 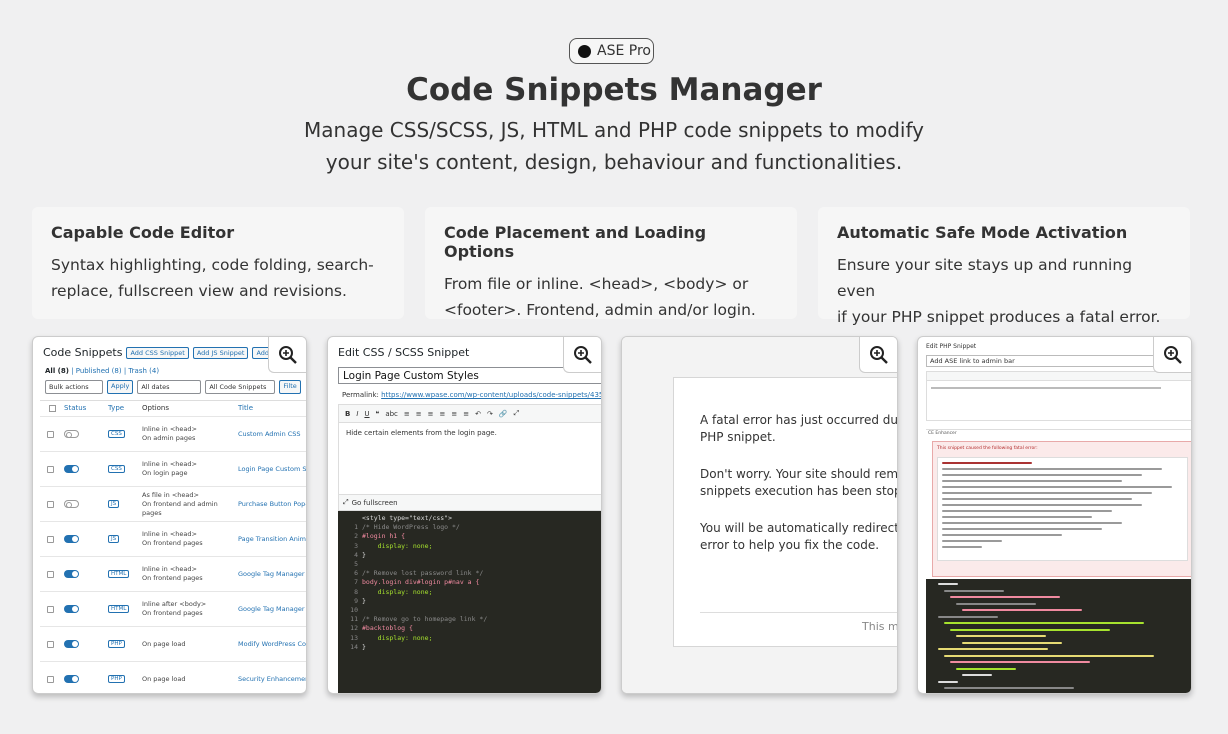 I want to click on toolbar-button: ⤢, so click(x=517, y=413).